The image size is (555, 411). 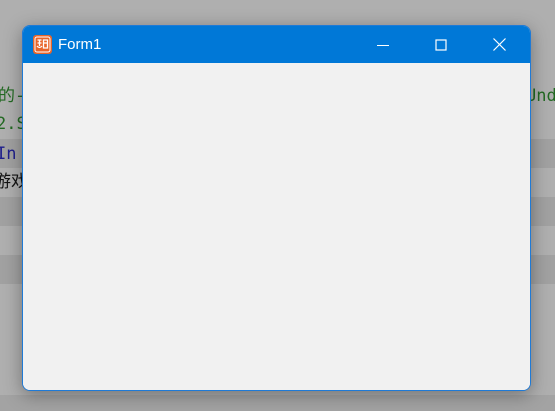 What do you see at coordinates (80, 44) in the screenshot?
I see `window-title: Form1` at bounding box center [80, 44].